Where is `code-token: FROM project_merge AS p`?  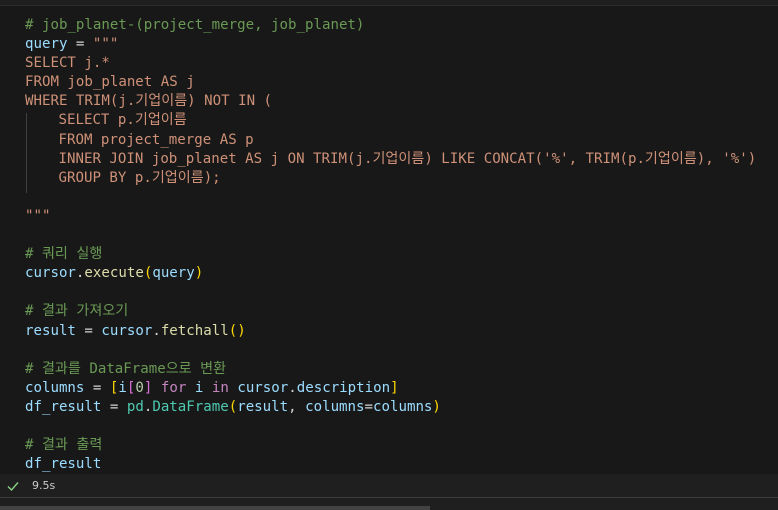
code-token: FROM project_merge AS p is located at coordinates (156, 139).